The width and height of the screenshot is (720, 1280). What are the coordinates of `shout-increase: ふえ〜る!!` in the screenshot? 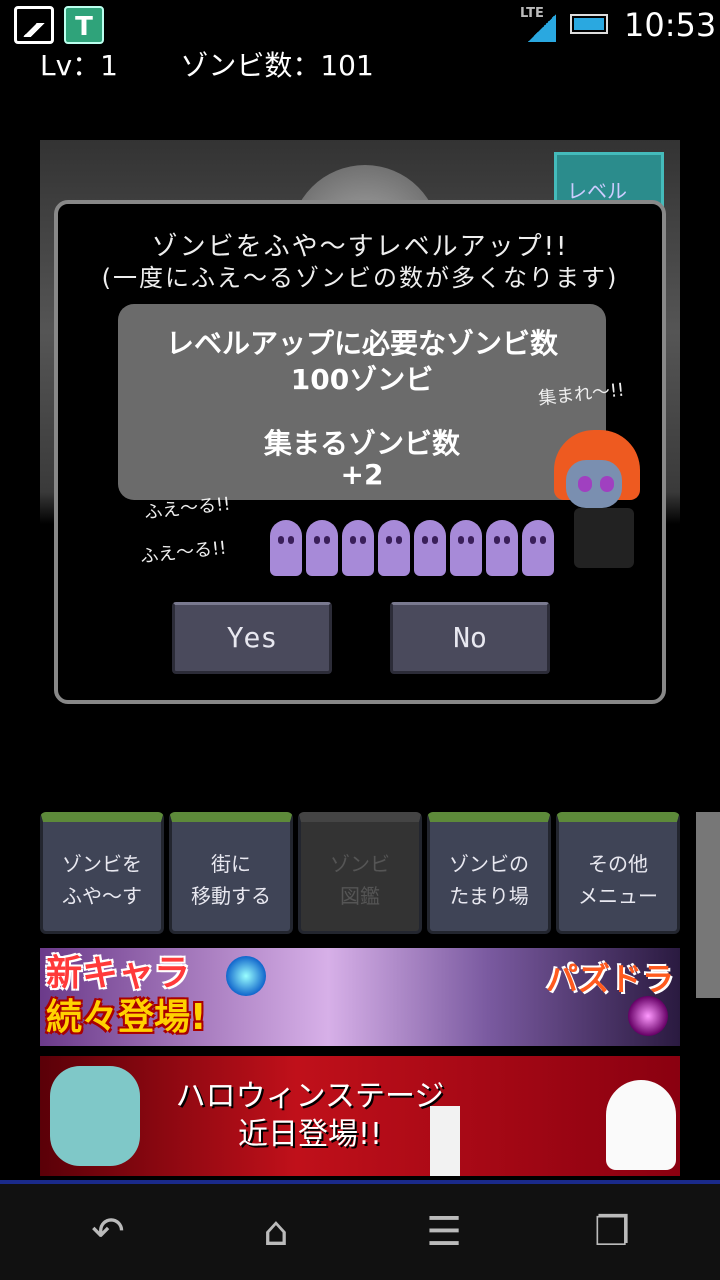 It's located at (183, 552).